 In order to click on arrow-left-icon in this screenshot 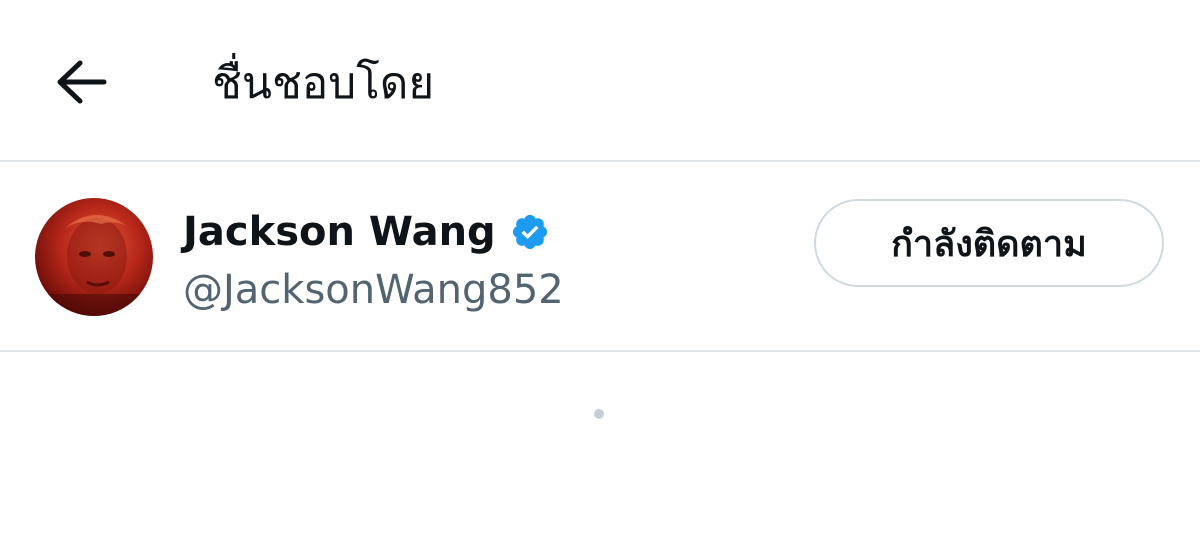, I will do `click(82, 82)`.